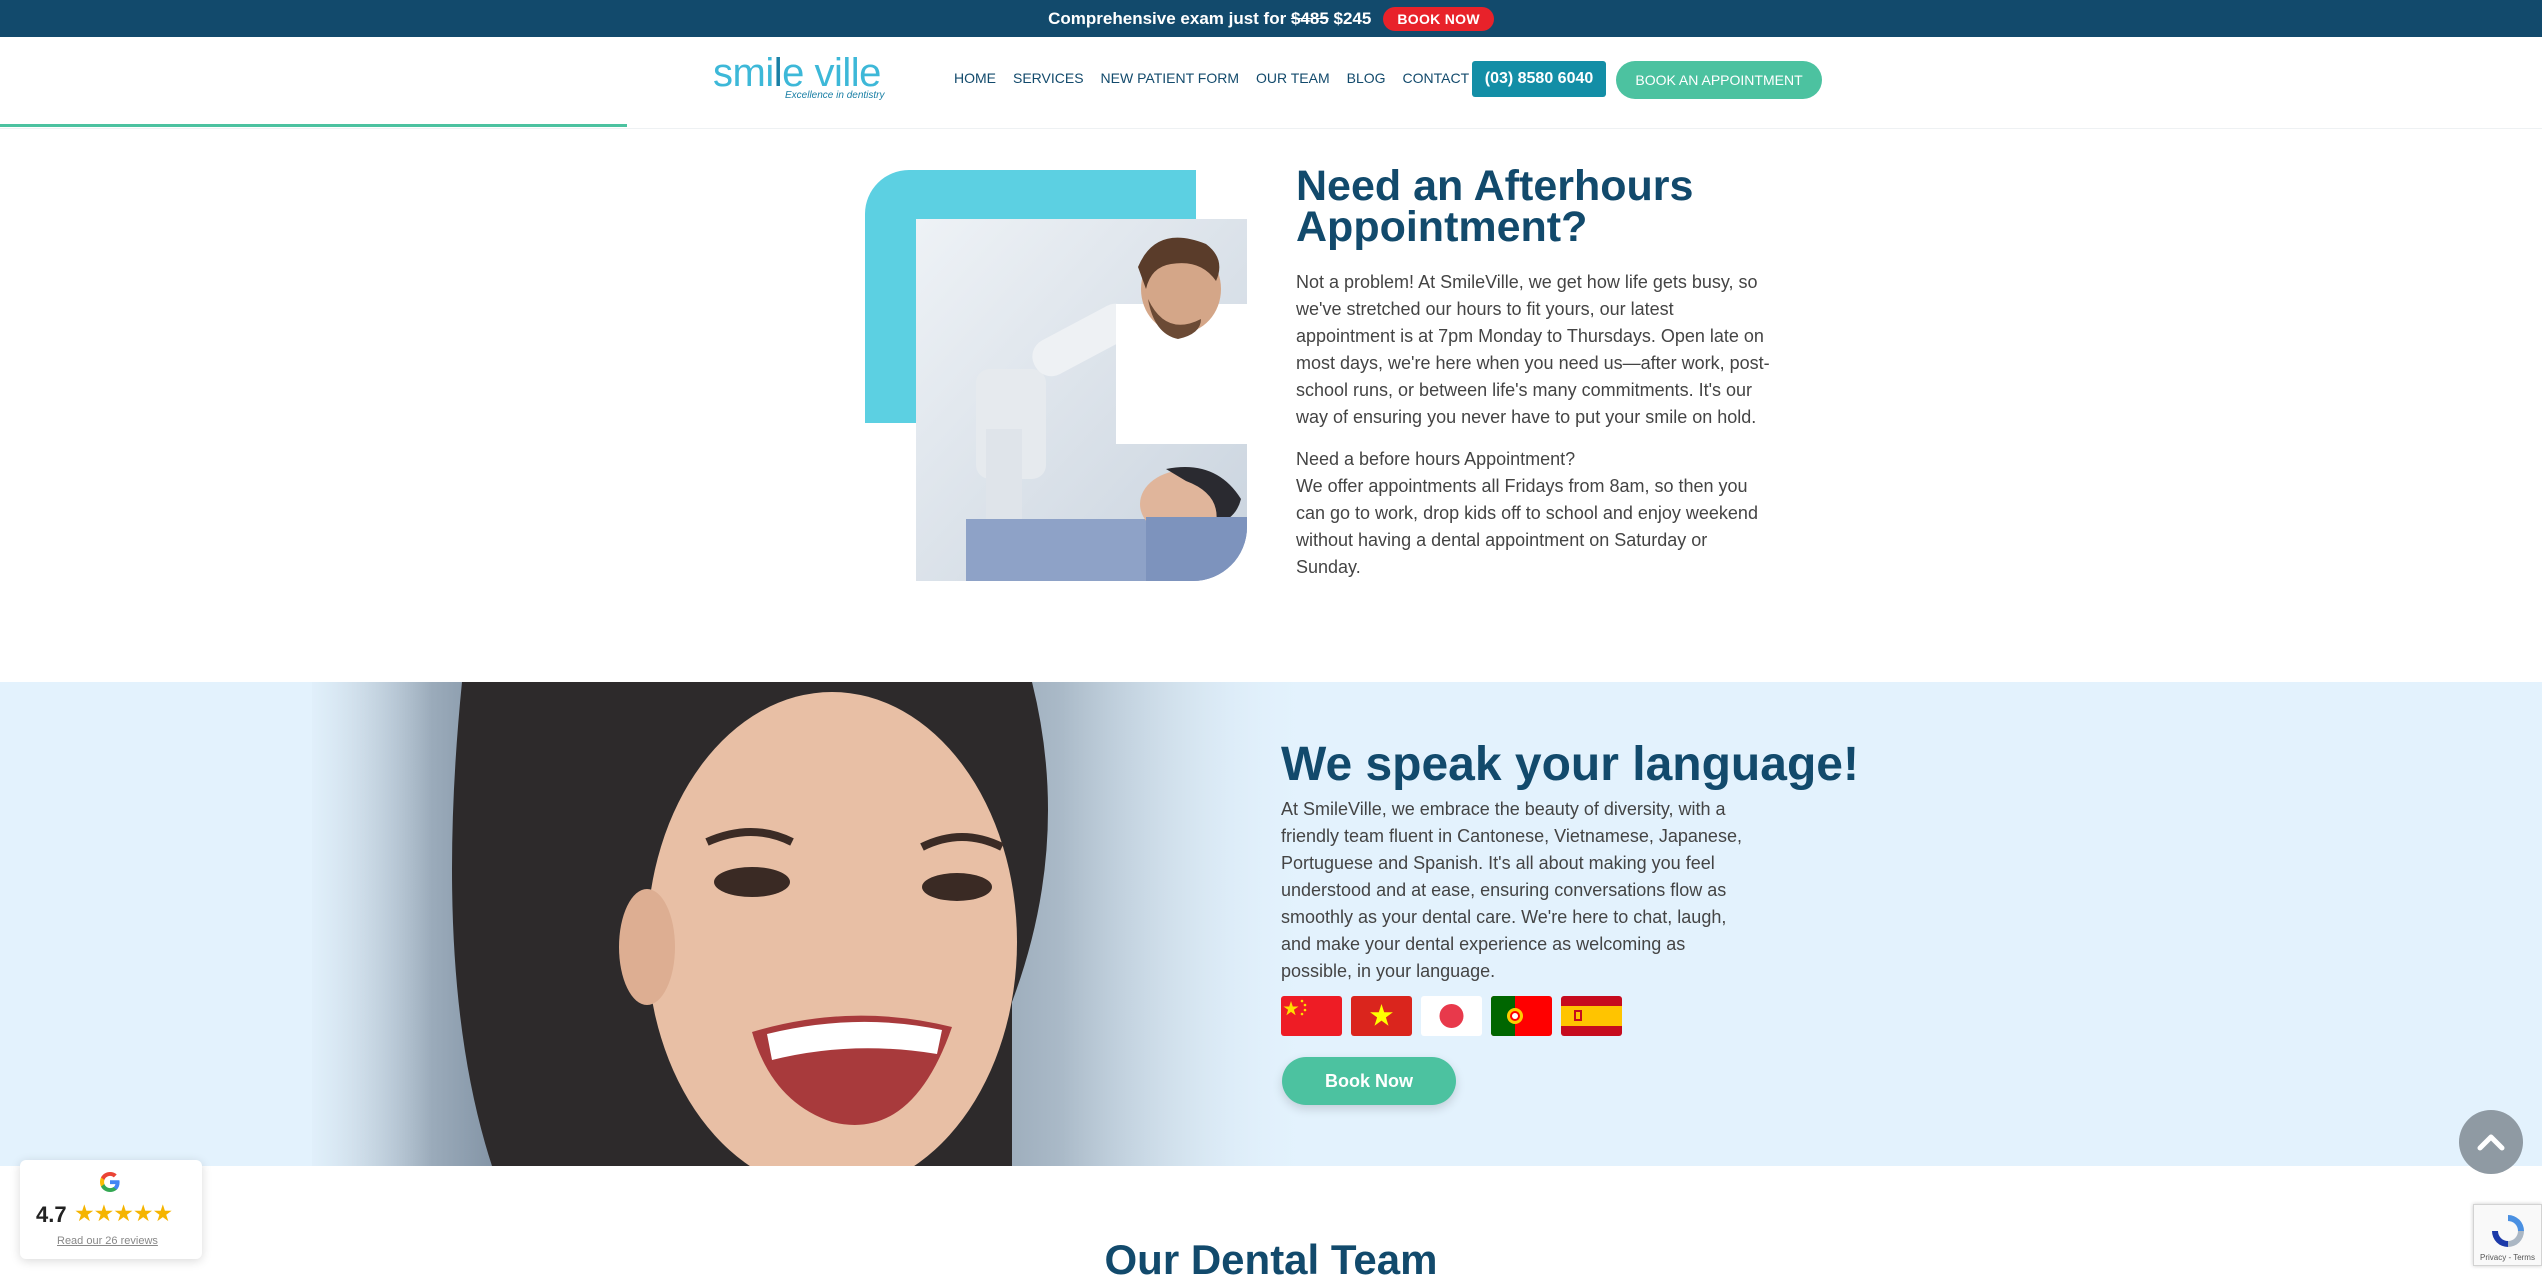 The image size is (2542, 1276). I want to click on smiling-woman-photo, so click(812, 924).